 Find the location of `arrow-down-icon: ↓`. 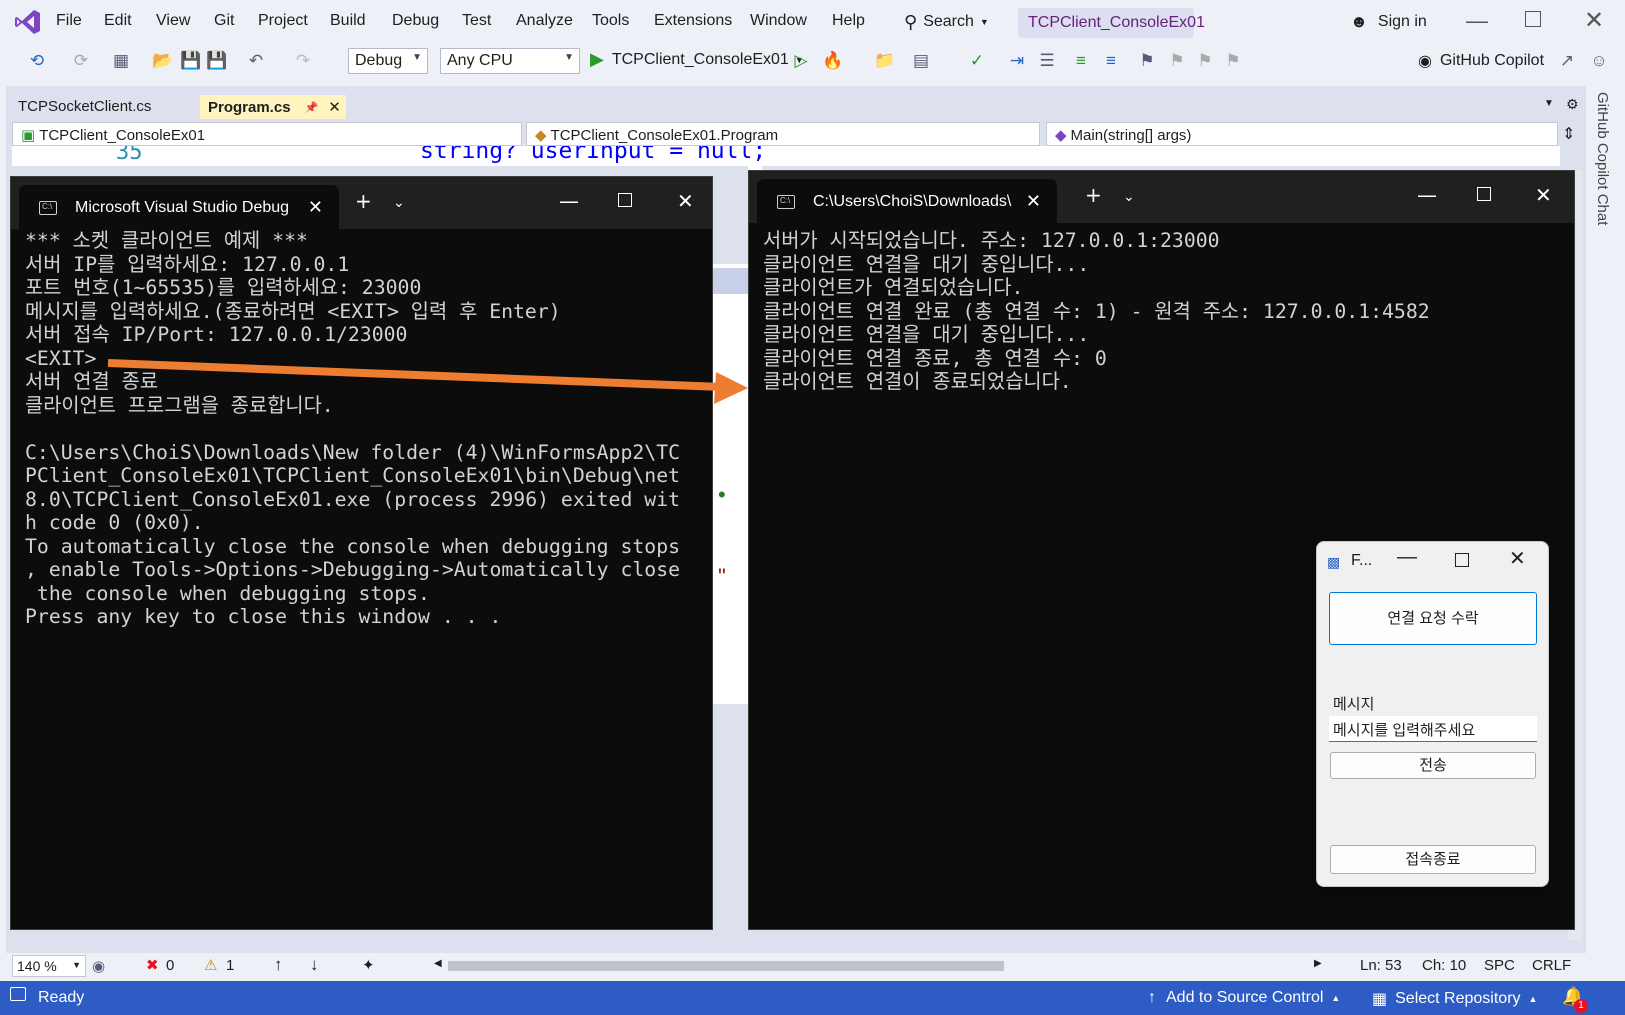

arrow-down-icon: ↓ is located at coordinates (314, 965).